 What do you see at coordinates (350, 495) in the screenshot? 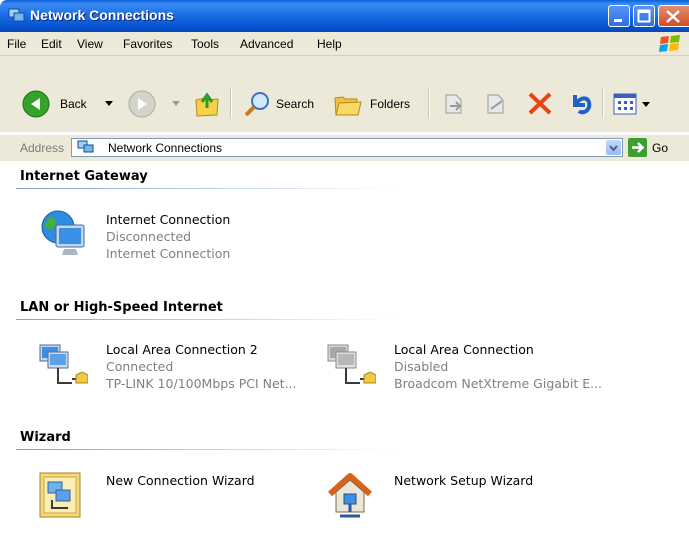
I see `network-setup-wizard-icon` at bounding box center [350, 495].